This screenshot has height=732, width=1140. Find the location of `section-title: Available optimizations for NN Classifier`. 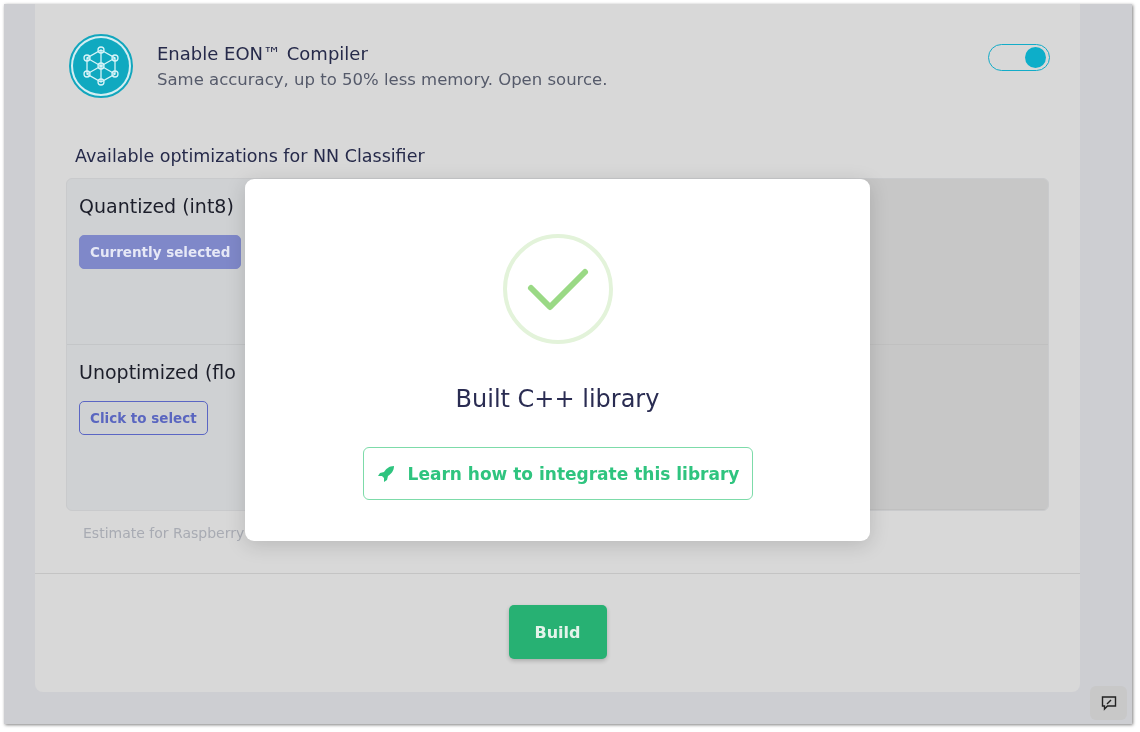

section-title: Available optimizations for NN Classifier is located at coordinates (250, 155).